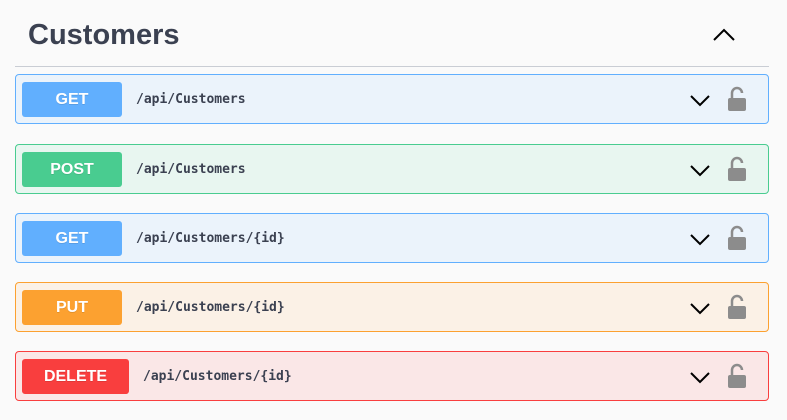 Image resolution: width=787 pixels, height=420 pixels. What do you see at coordinates (392, 307) in the screenshot?
I see `operation-put-customer-by-id: PUT /api/Customers/{id}` at bounding box center [392, 307].